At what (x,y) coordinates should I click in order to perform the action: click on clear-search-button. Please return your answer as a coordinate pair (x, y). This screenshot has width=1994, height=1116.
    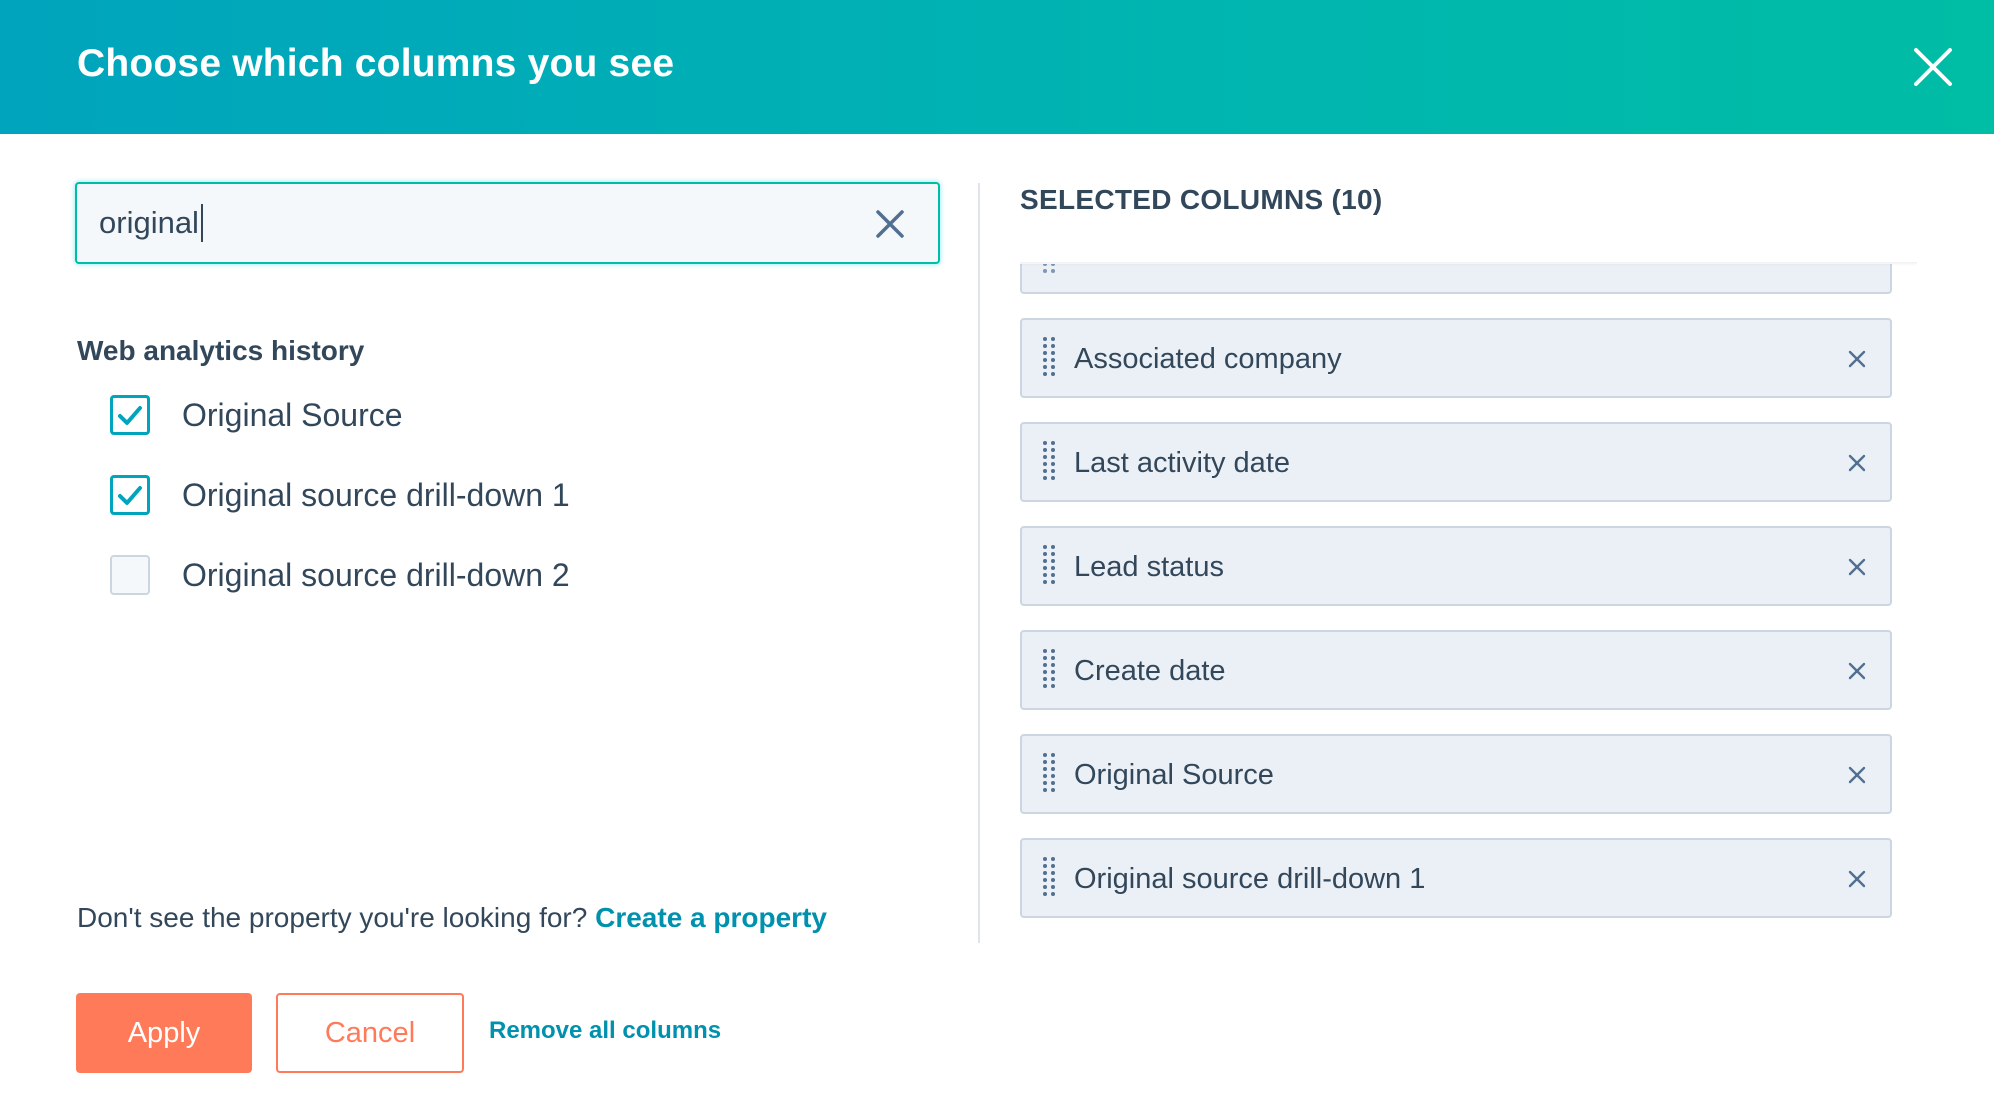
    Looking at the image, I should click on (890, 224).